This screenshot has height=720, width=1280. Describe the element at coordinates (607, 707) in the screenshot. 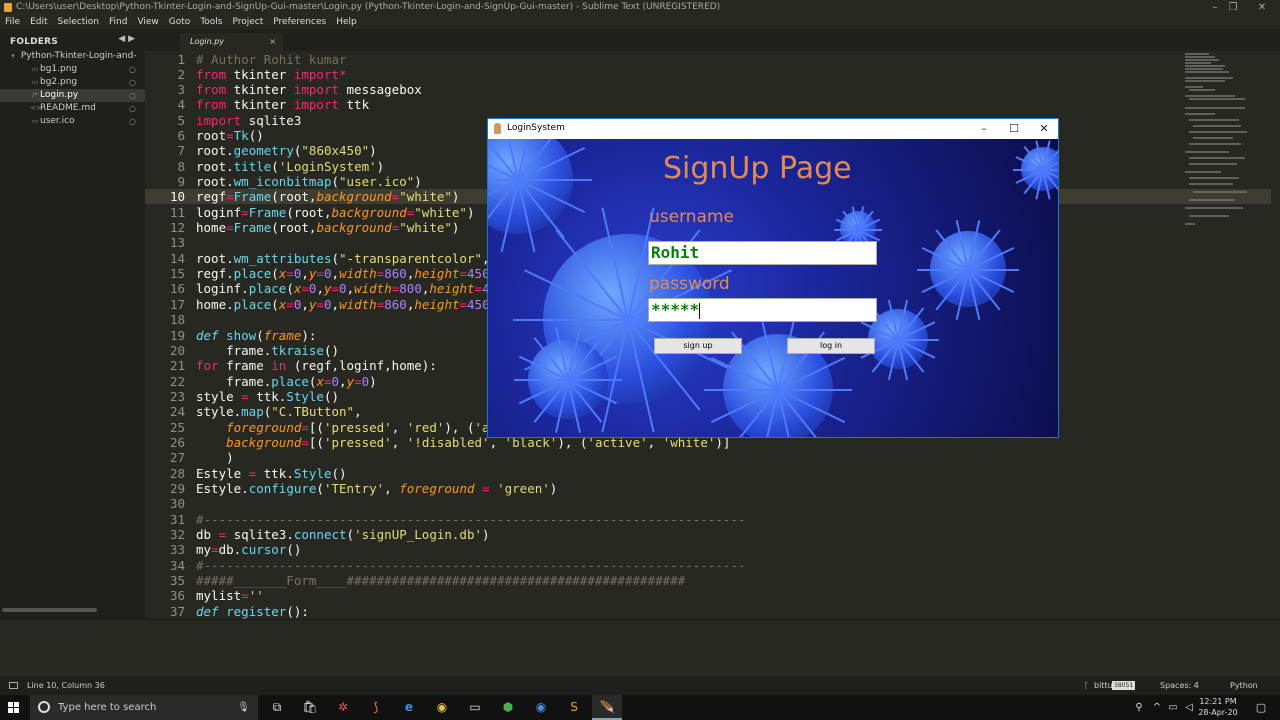

I see `python-app-icon: 🪶` at that location.